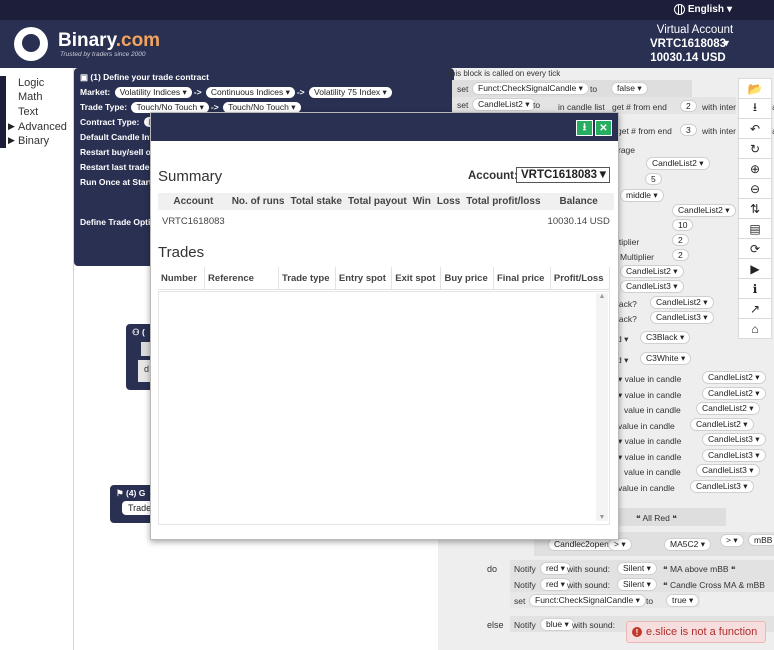 The image size is (774, 650). Describe the element at coordinates (557, 624) in the screenshot. I see `color-dropdown: blue ▾` at that location.